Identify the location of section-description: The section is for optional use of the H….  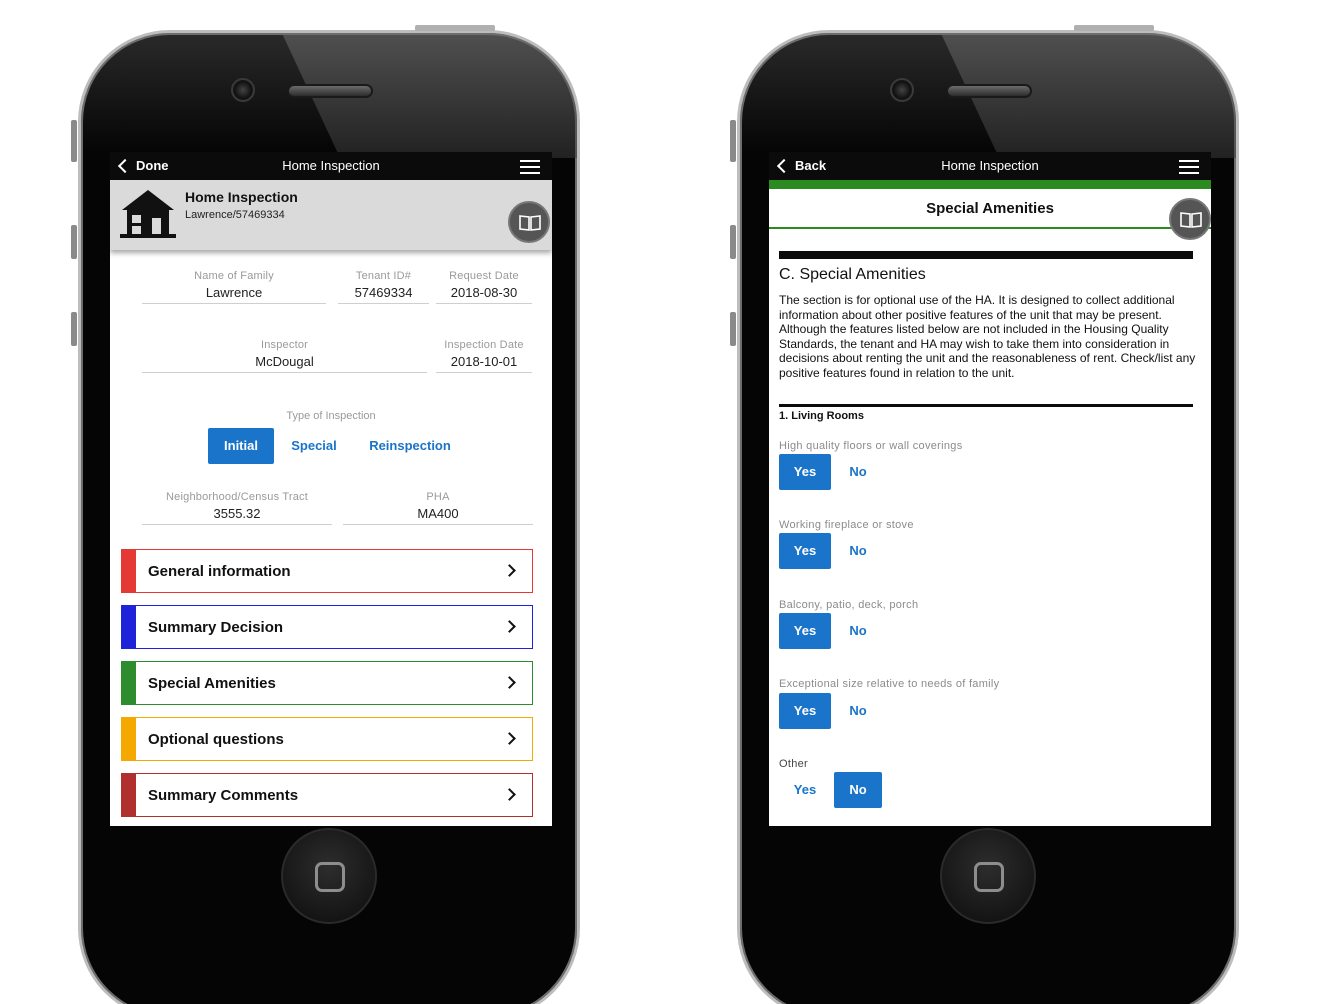
(987, 336).